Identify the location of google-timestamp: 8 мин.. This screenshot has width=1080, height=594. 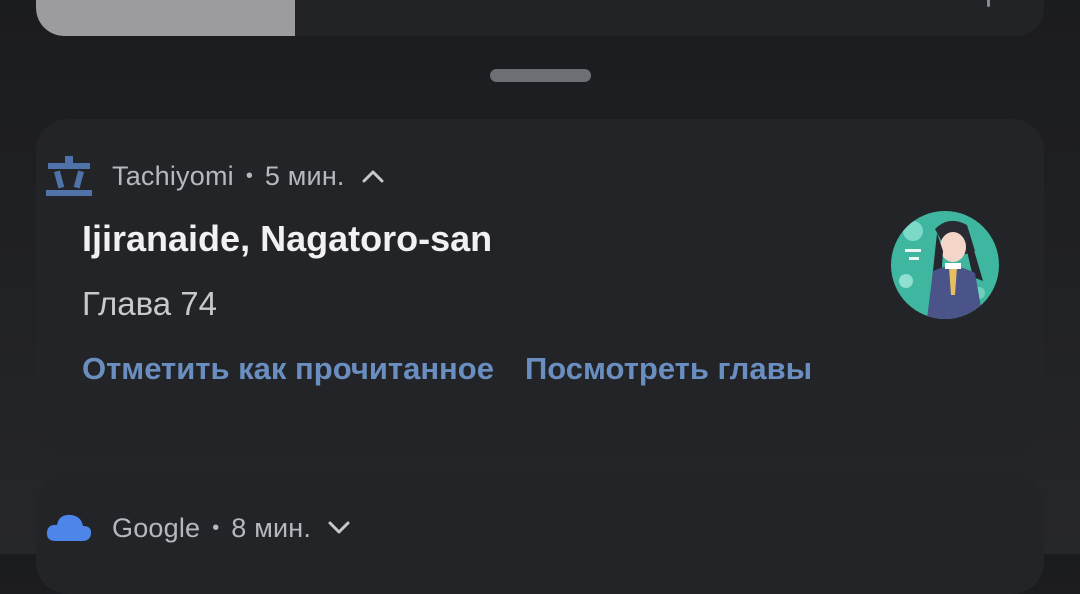
(271, 527).